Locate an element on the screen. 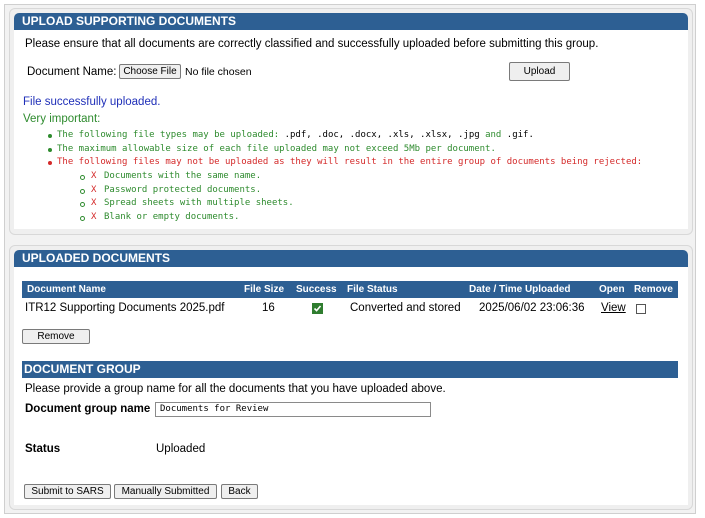  reject-item: Spread sheets with multiple sheets. is located at coordinates (199, 203).